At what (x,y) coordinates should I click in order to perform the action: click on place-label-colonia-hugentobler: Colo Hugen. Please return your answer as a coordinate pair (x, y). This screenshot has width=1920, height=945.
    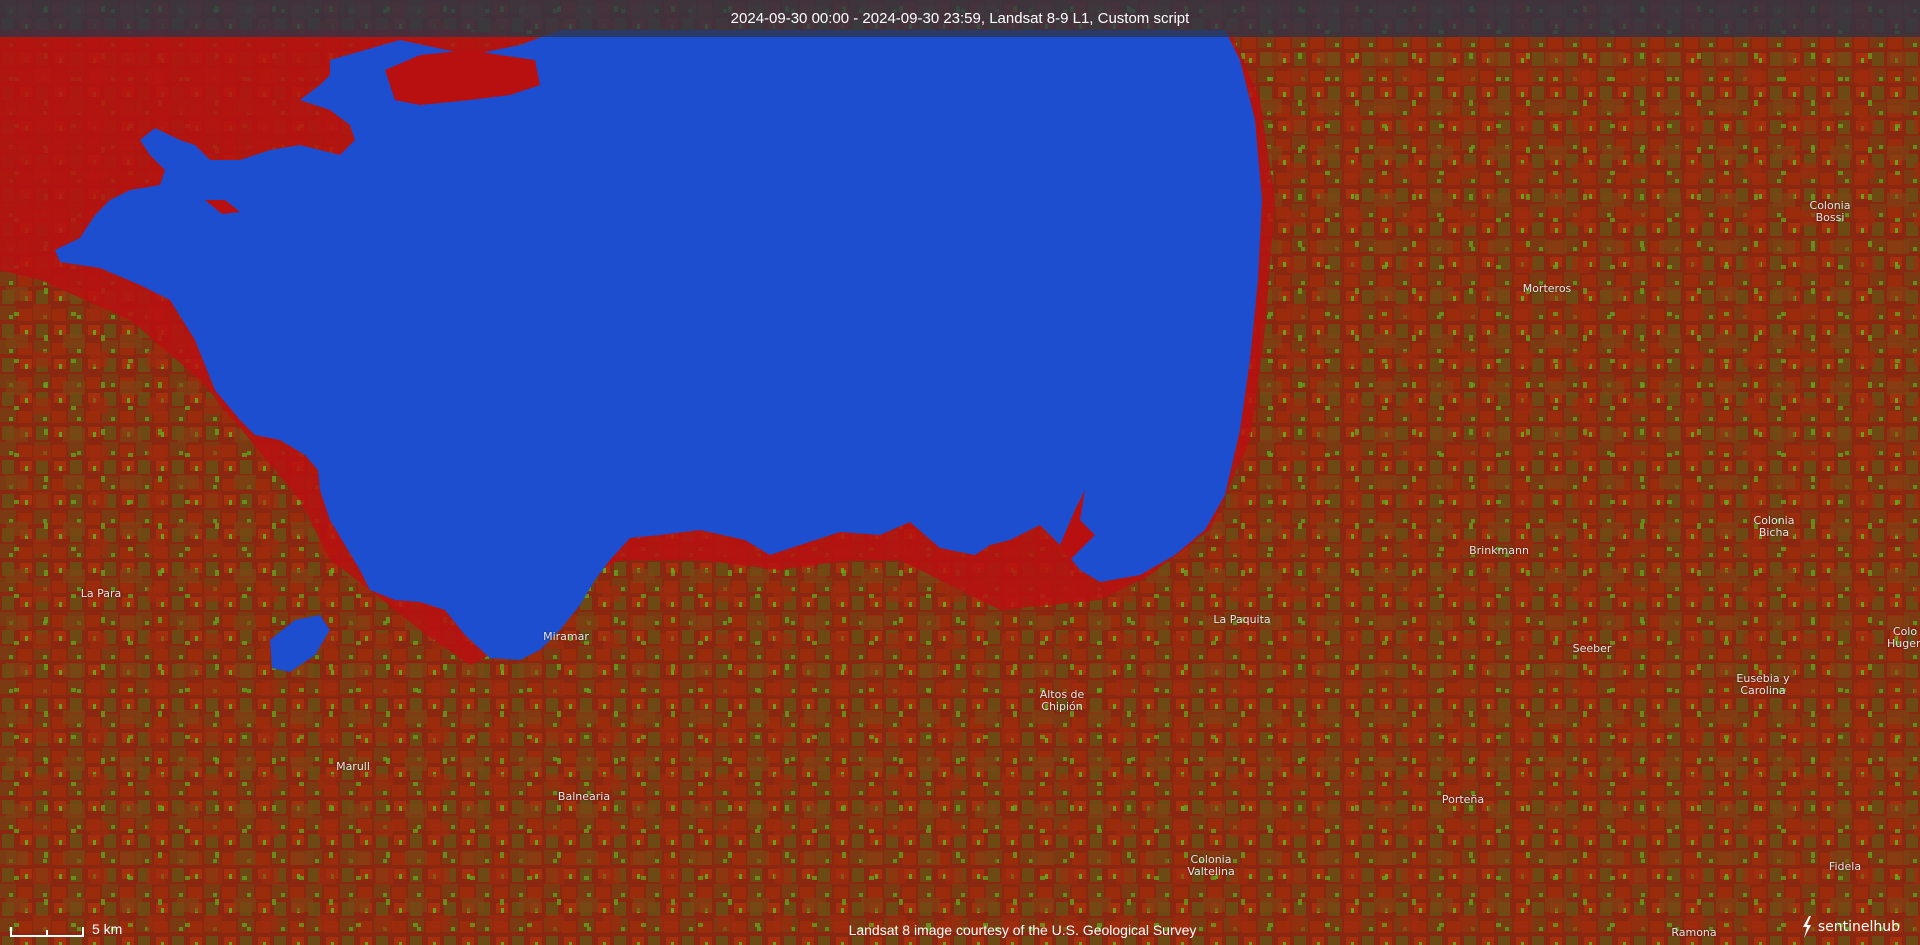
    Looking at the image, I should click on (1903, 637).